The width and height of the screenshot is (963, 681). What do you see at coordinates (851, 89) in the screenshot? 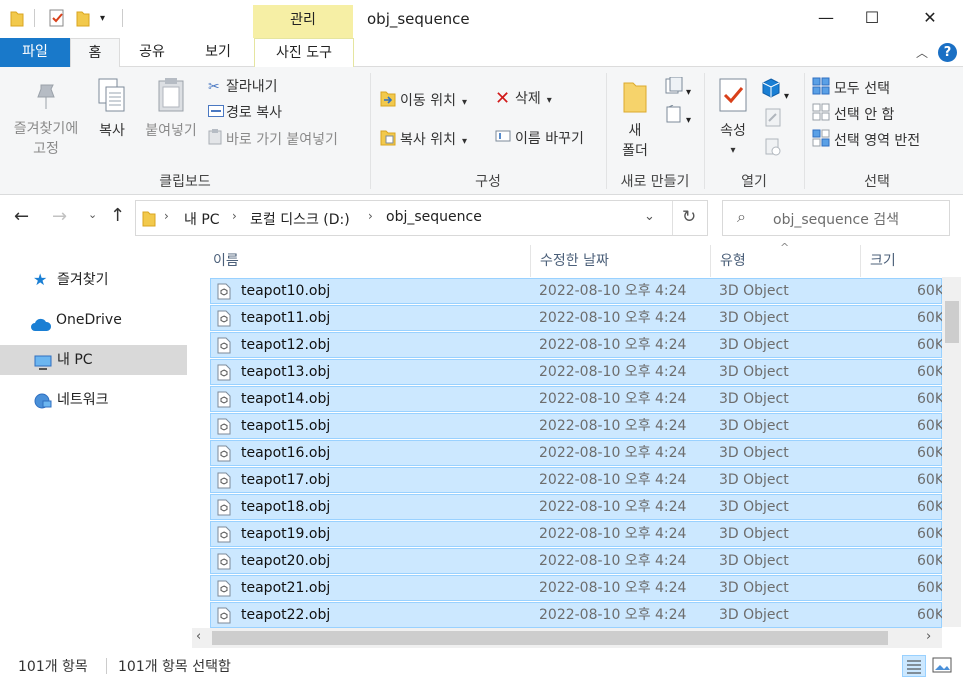
I see `select-all-button: 모두 선택` at bounding box center [851, 89].